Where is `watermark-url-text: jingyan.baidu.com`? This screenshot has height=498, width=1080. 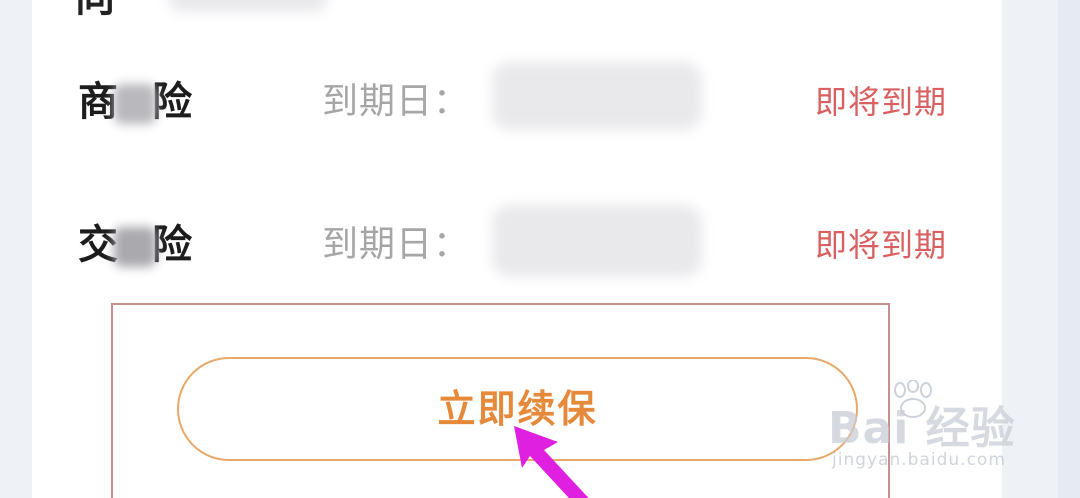 watermark-url-text: jingyan.baidu.com is located at coordinates (919, 460).